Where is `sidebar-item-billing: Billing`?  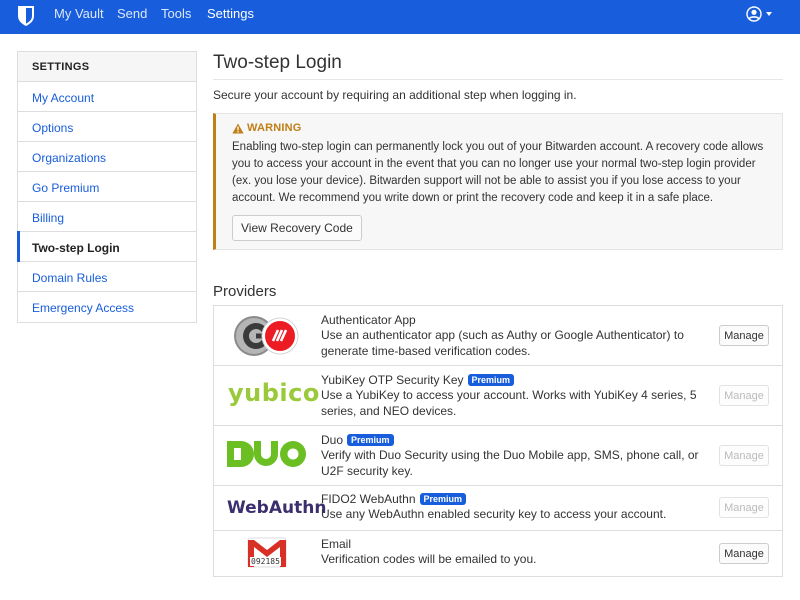
sidebar-item-billing: Billing is located at coordinates (107, 217).